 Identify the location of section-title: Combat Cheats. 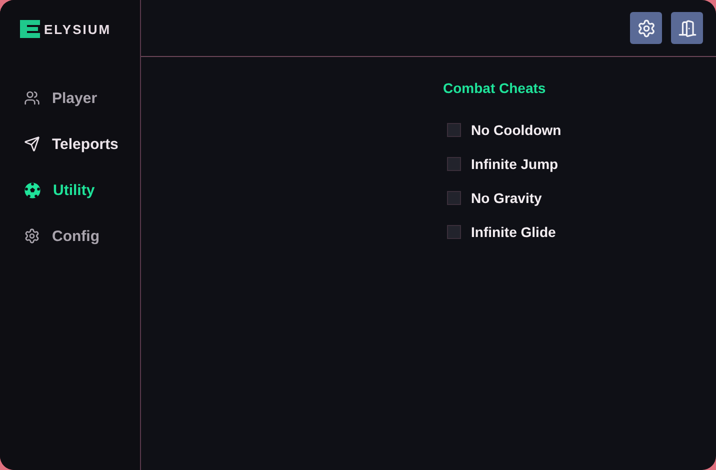
(495, 88).